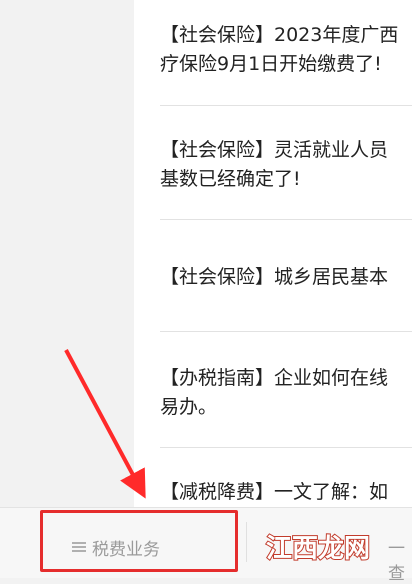 The image size is (412, 584). Describe the element at coordinates (126, 550) in the screenshot. I see `tab-tax-business-label: 税费业务` at that location.